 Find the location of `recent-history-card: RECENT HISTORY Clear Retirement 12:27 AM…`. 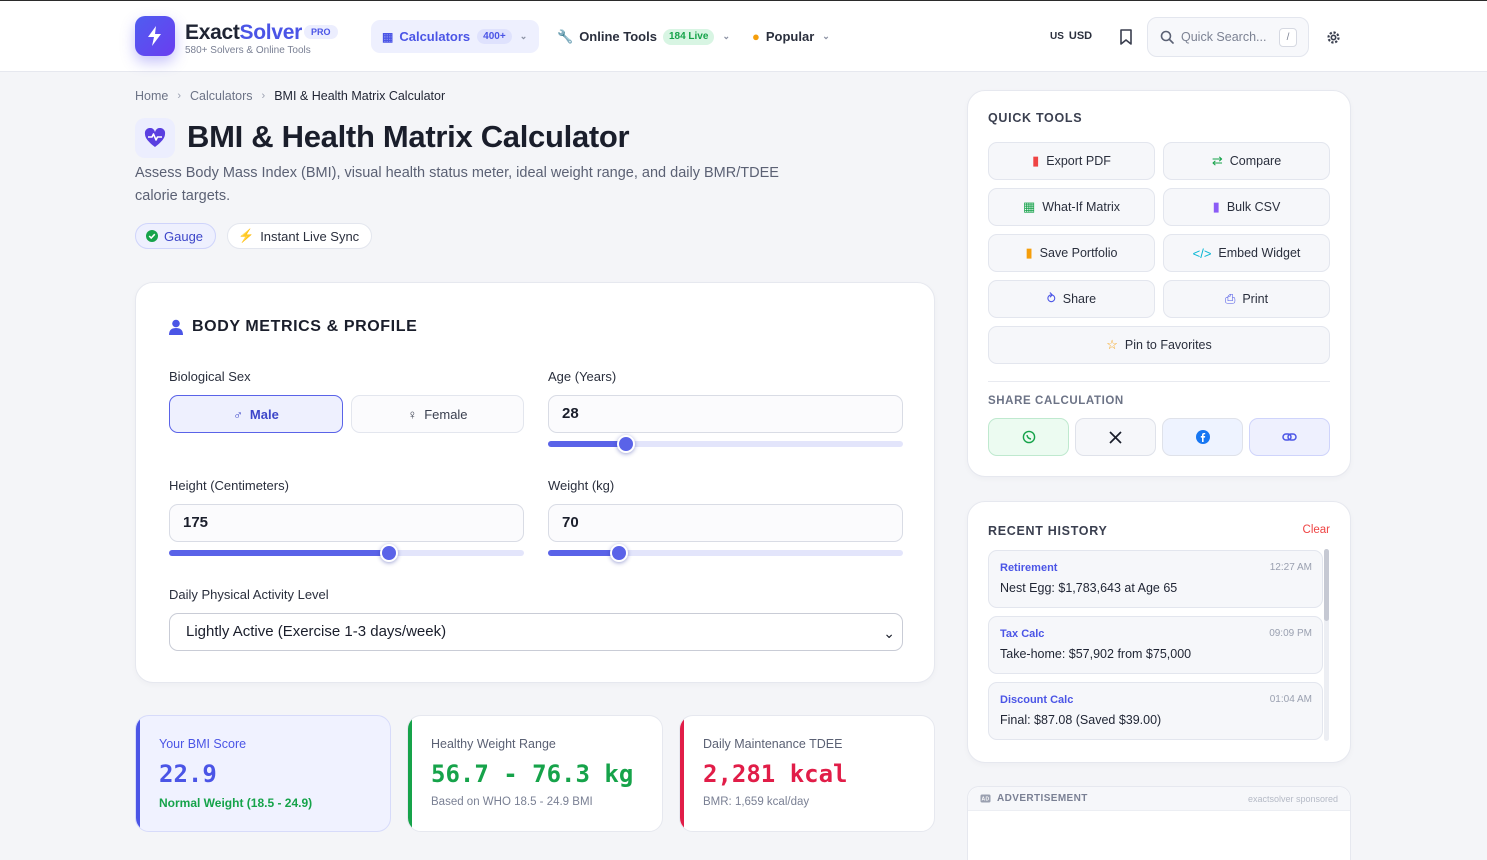

recent-history-card: RECENT HISTORY Clear Retirement 12:27 AM… is located at coordinates (1159, 632).